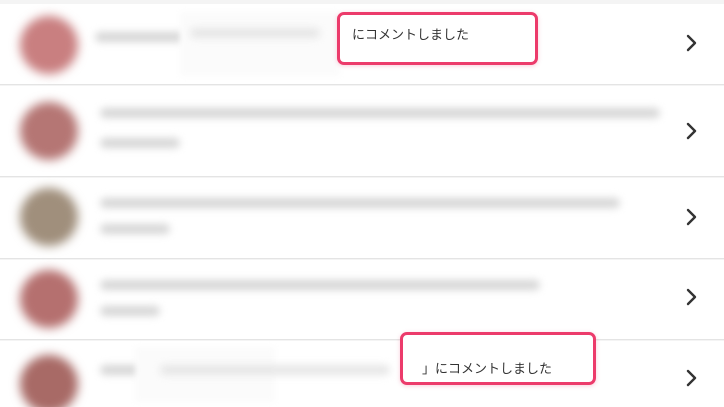 The width and height of the screenshot is (724, 407). What do you see at coordinates (487, 369) in the screenshot?
I see `notification-text: 」にコメントしました` at bounding box center [487, 369].